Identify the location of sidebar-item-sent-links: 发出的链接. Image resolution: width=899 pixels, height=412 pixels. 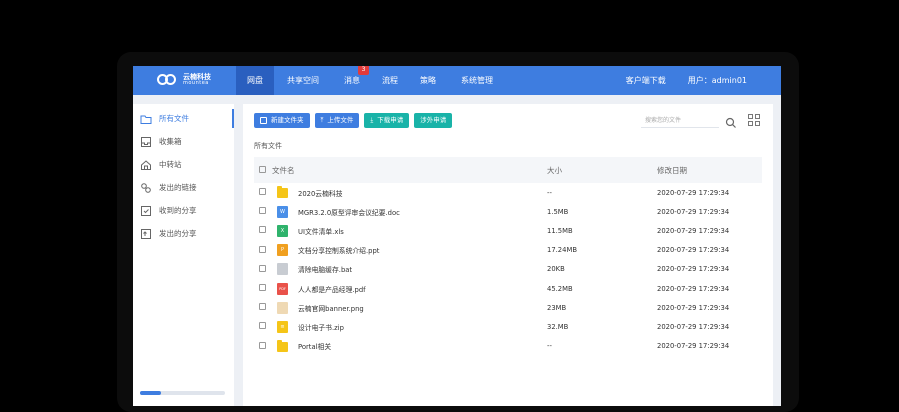
(183, 187).